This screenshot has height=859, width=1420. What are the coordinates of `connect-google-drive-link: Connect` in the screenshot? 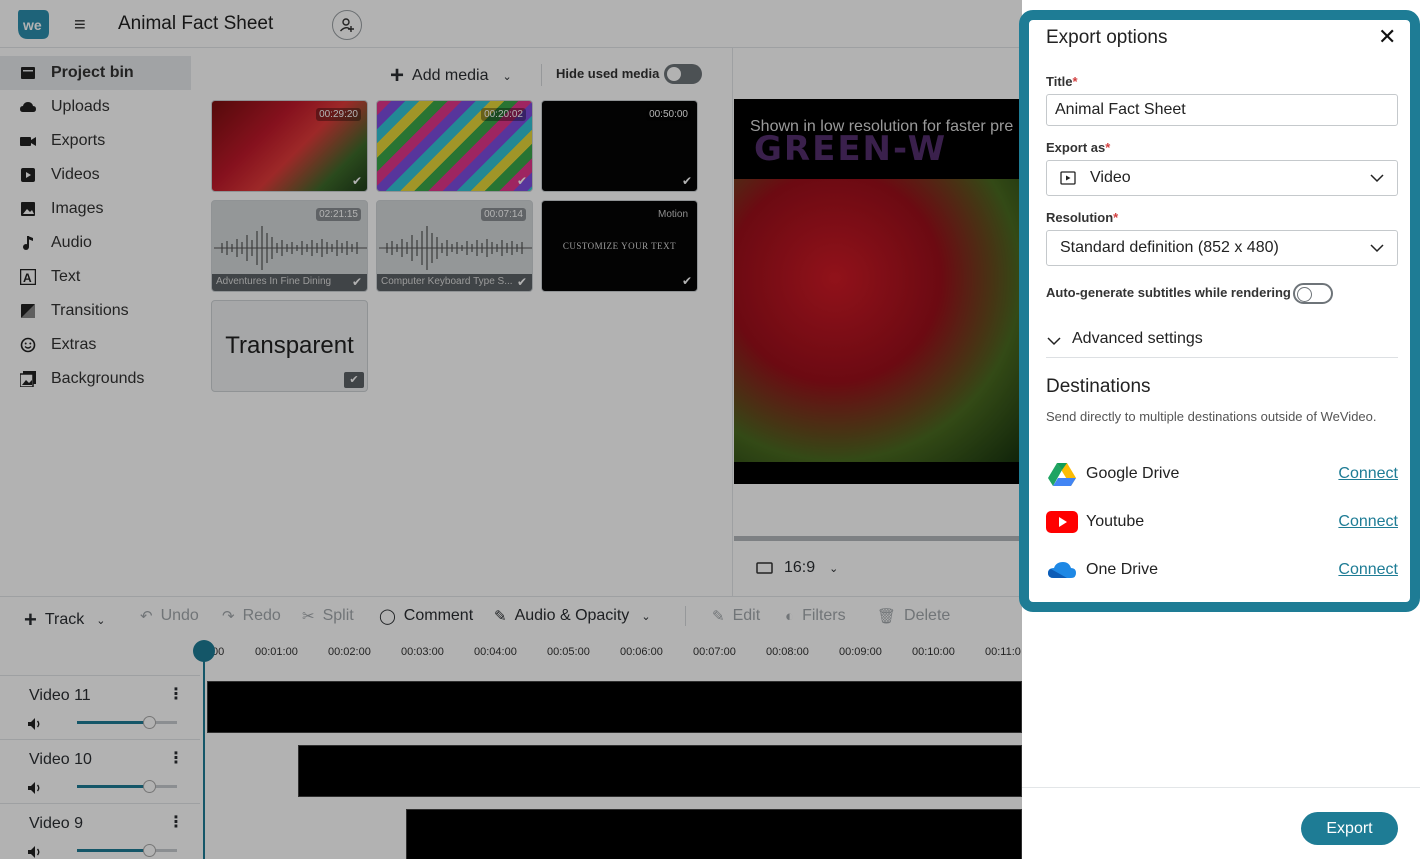 It's located at (1368, 474).